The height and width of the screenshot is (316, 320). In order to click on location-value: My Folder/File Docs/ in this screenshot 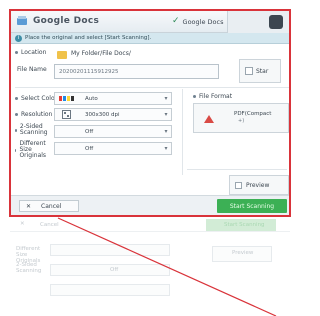, I will do `click(101, 53)`.